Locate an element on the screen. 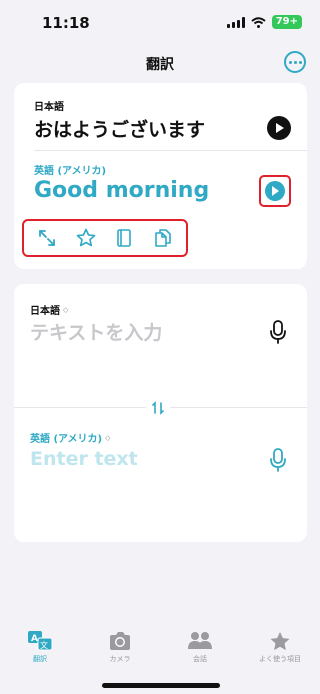 The height and width of the screenshot is (694, 320). dictionary-button is located at coordinates (124, 238).